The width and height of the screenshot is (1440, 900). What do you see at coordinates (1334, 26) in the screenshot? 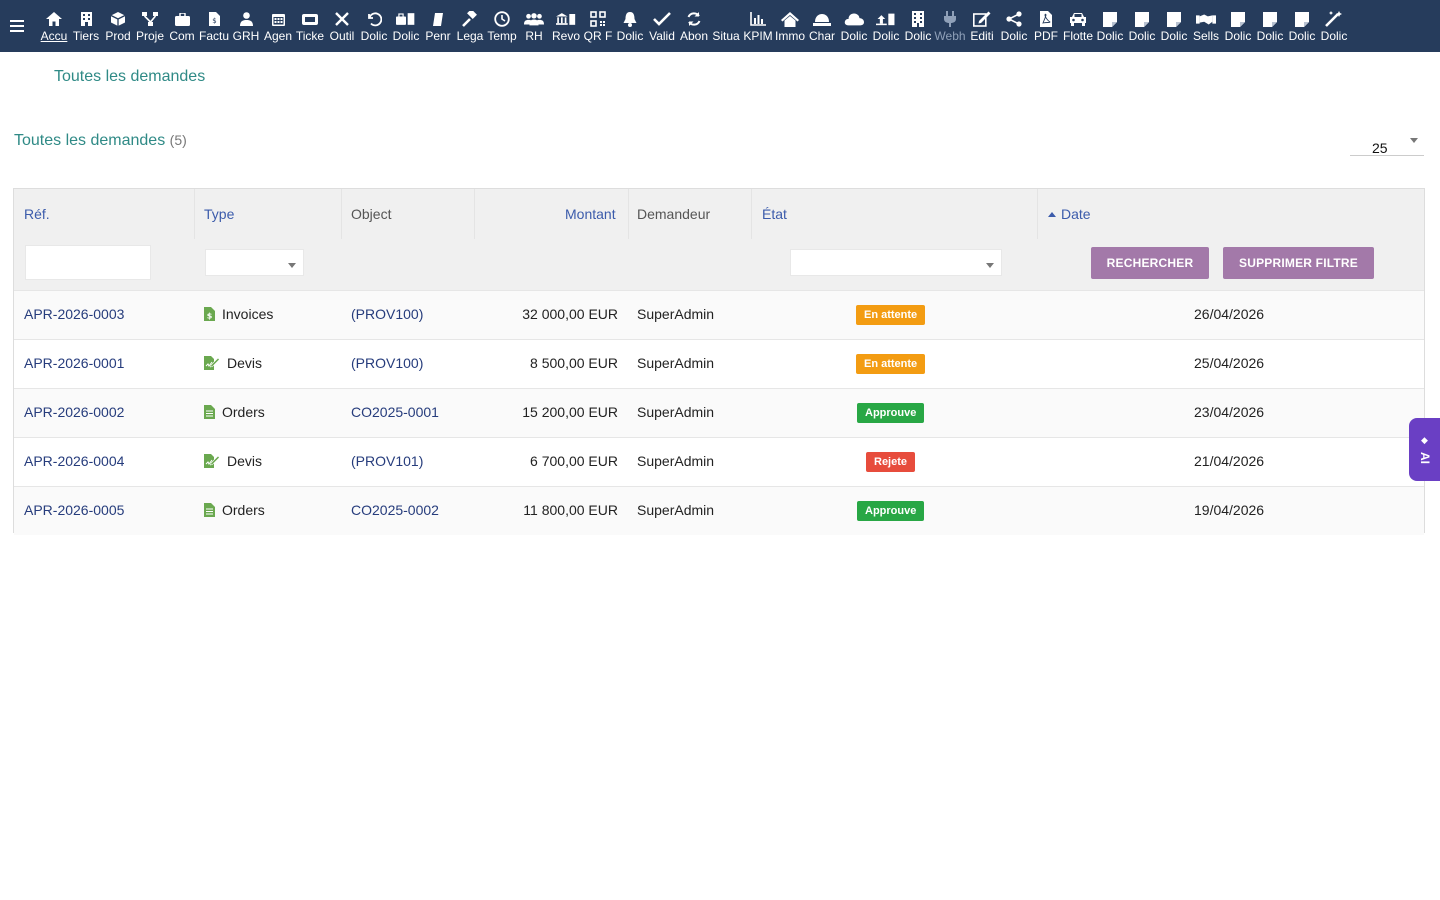
I see `menu-item-41: Dolic` at bounding box center [1334, 26].